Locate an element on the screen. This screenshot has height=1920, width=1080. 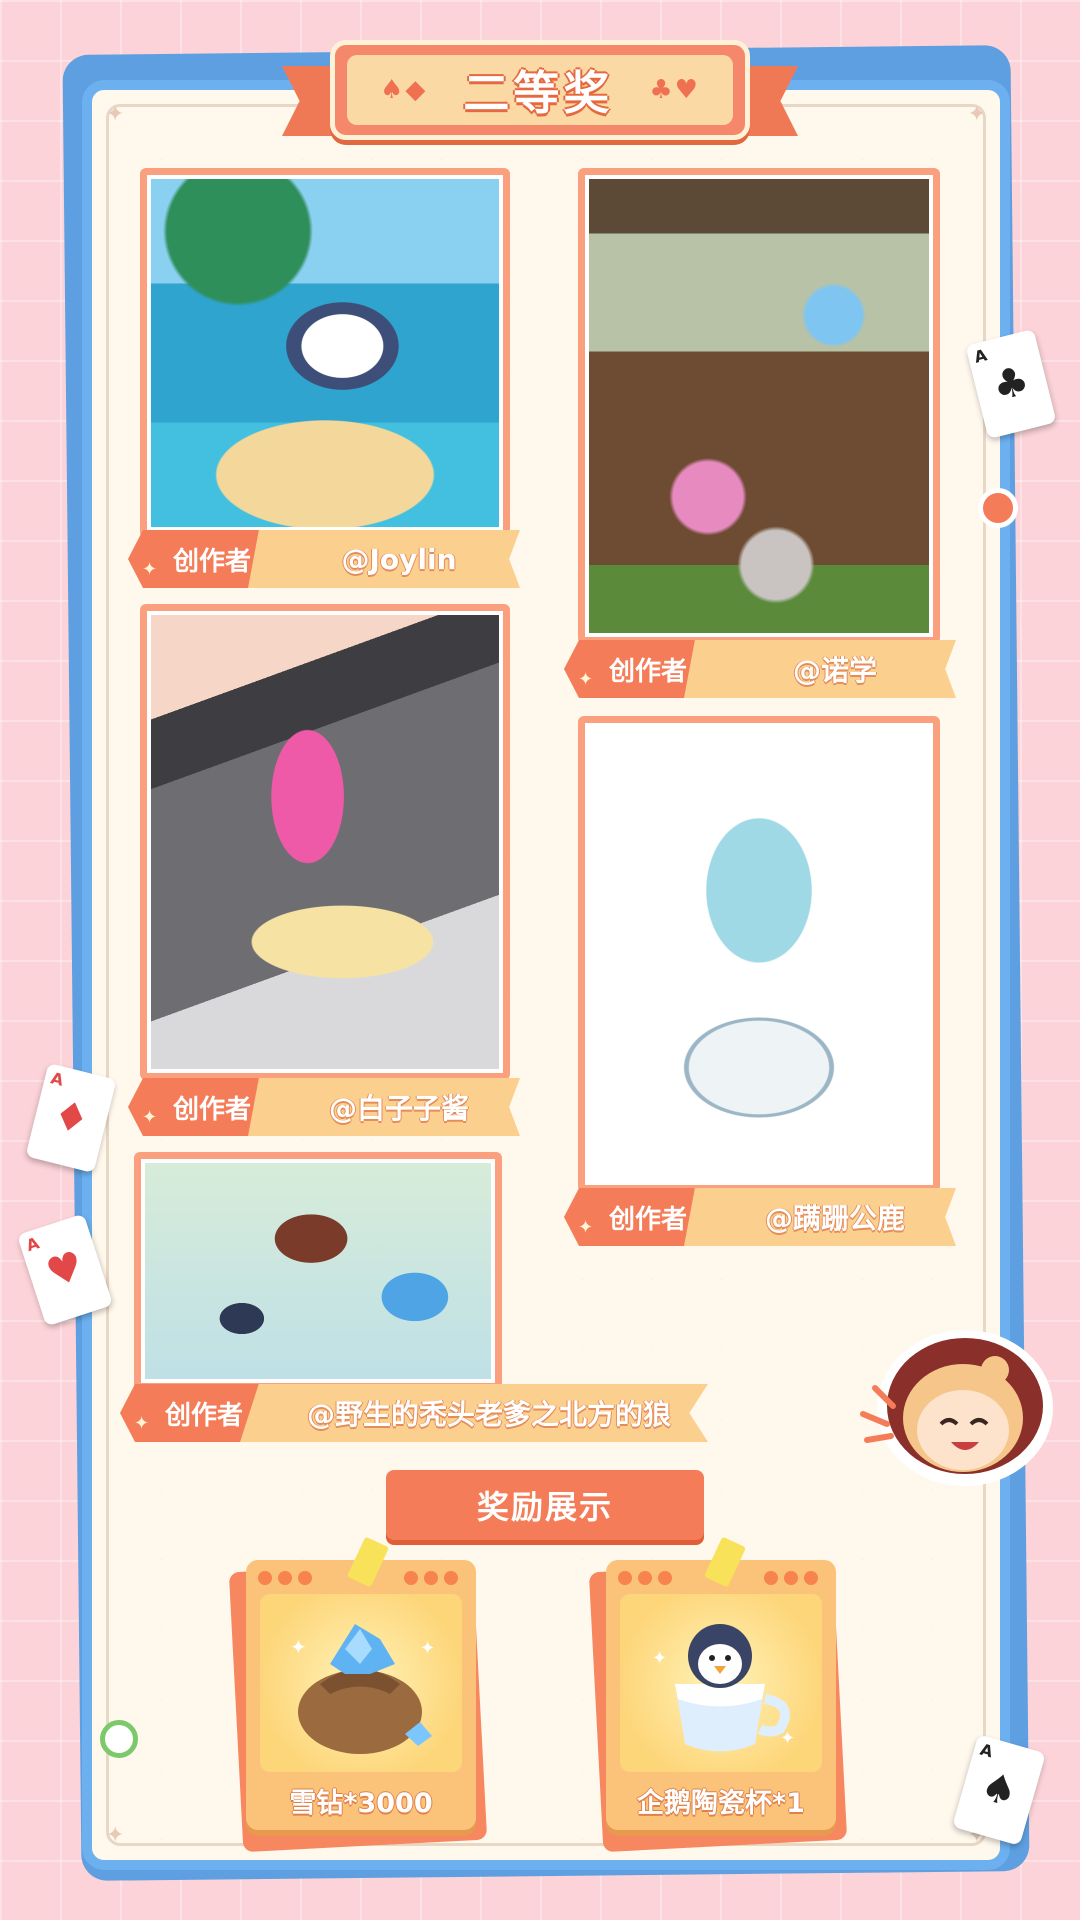
hearts-icon: ♥ is located at coordinates (65, 1270).